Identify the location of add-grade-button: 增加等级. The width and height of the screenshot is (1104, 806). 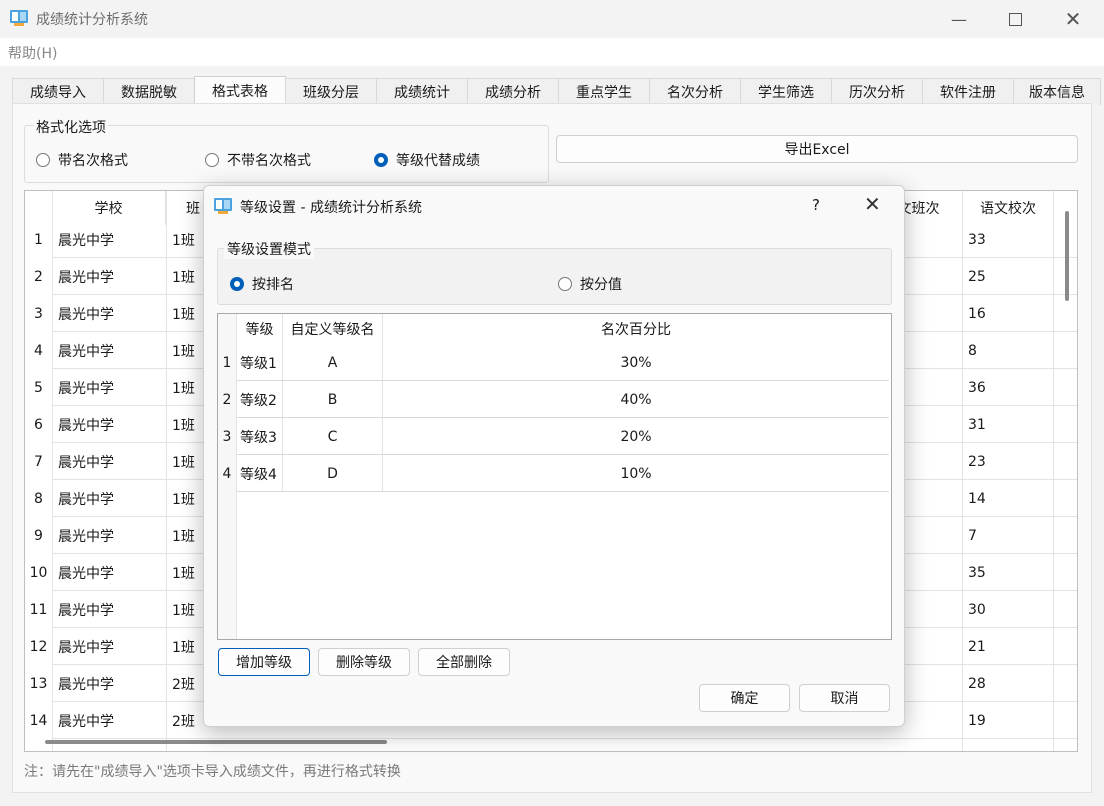
(264, 662).